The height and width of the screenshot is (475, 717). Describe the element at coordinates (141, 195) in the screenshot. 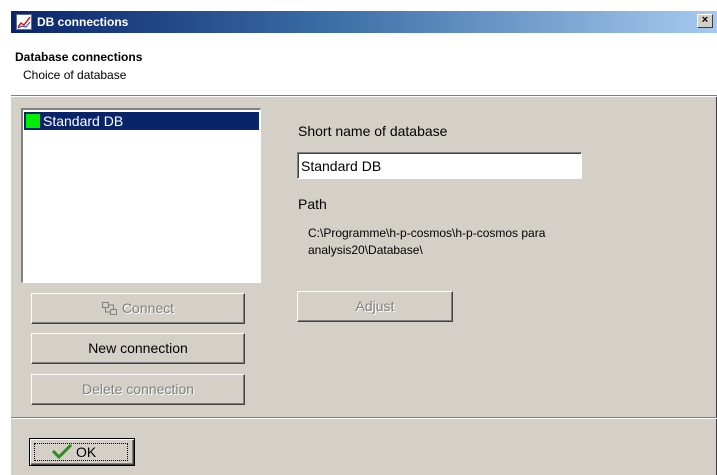

I see `database-list: Standard DB` at that location.